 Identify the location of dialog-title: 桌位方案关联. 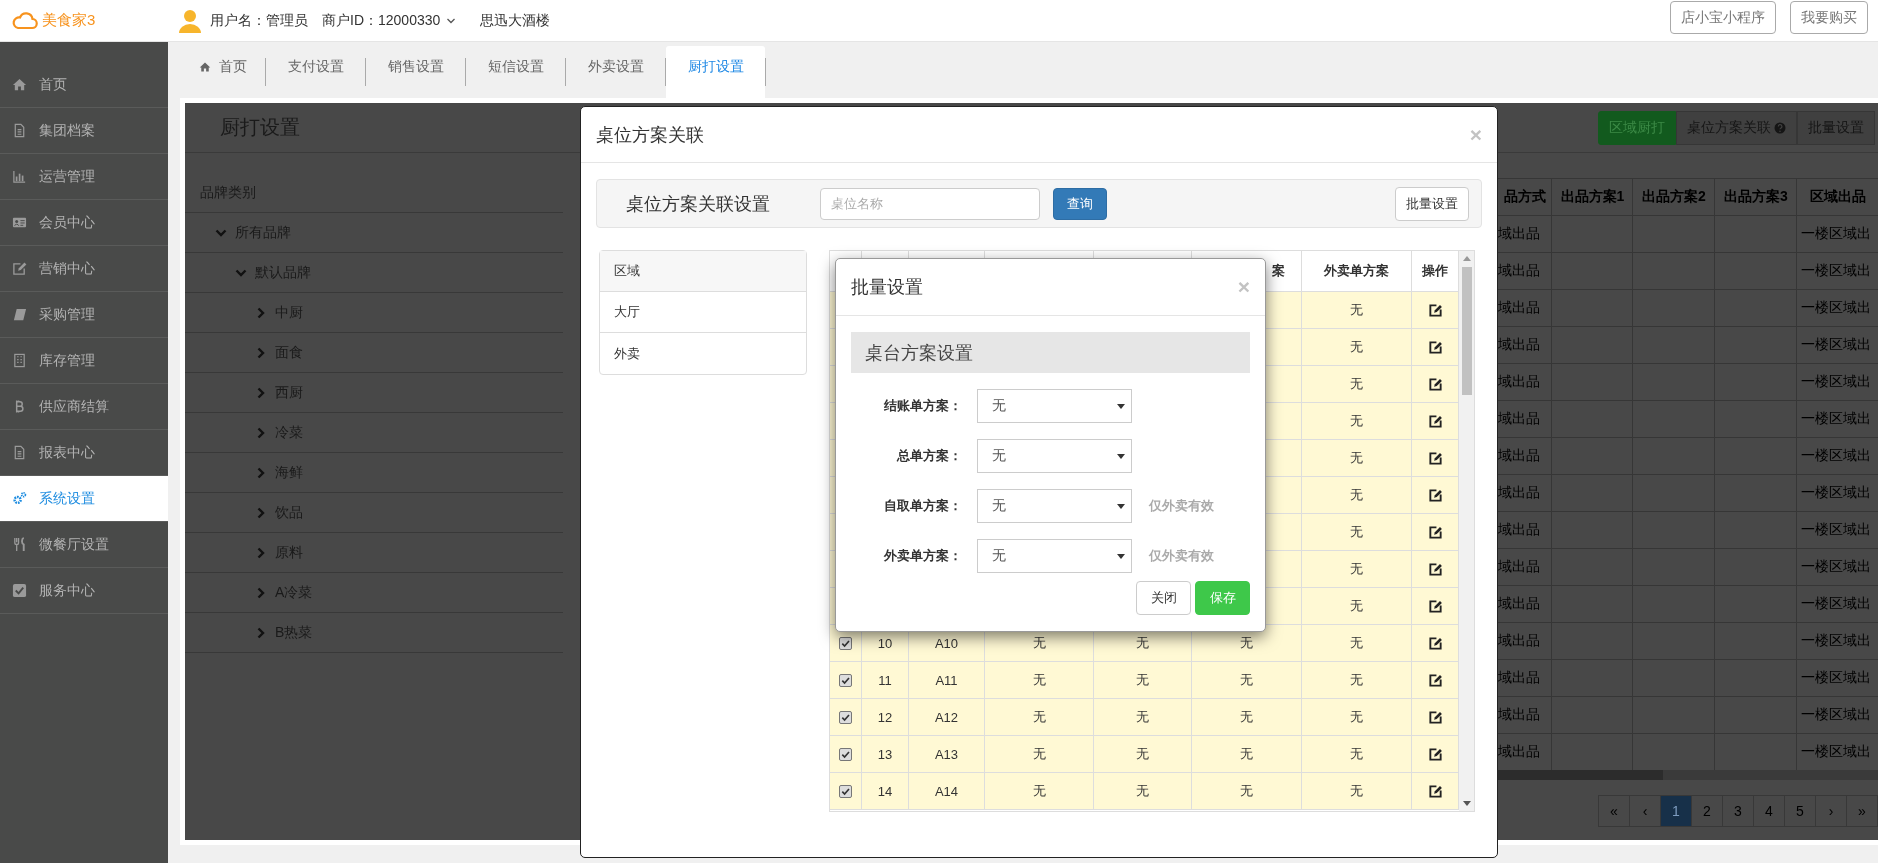
(650, 135).